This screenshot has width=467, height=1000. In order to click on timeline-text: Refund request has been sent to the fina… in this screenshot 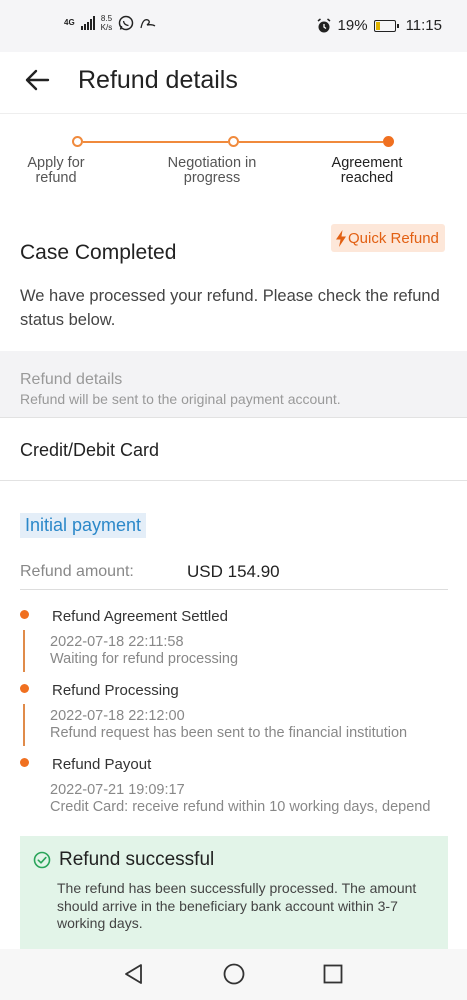, I will do `click(229, 733)`.